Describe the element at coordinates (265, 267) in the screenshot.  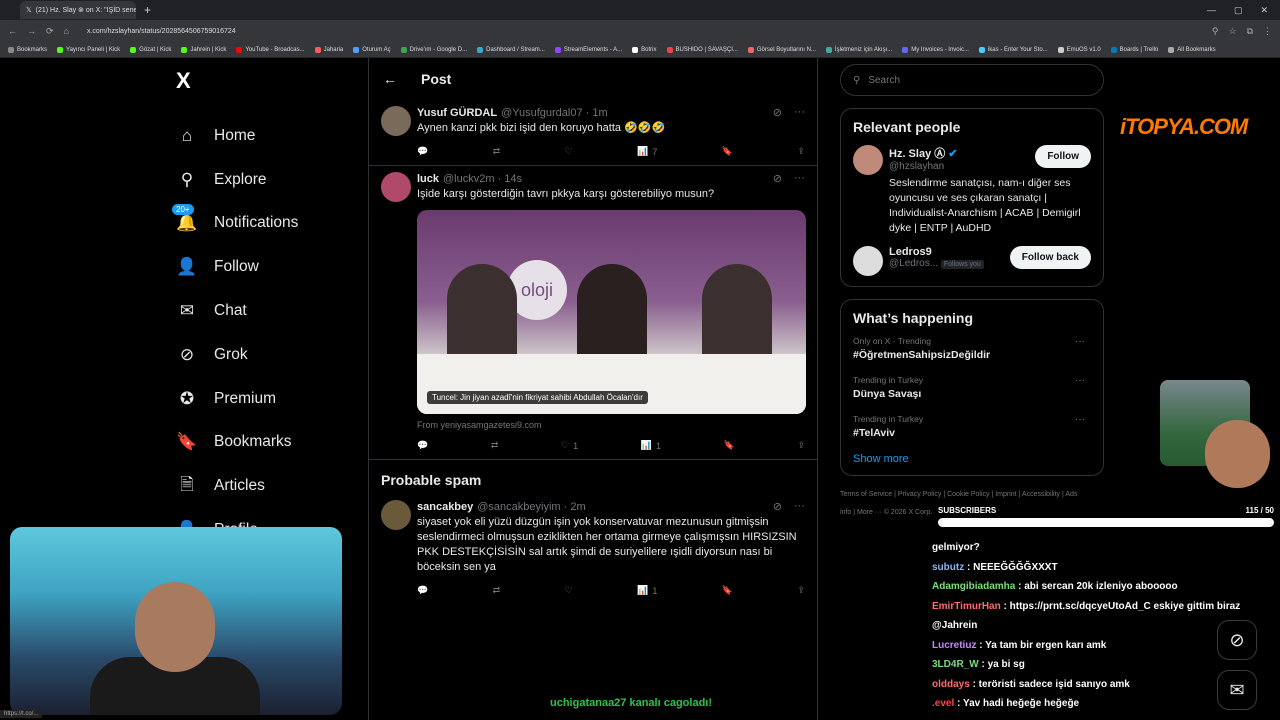
I see `nav-item-follow: 👤 Follow` at that location.